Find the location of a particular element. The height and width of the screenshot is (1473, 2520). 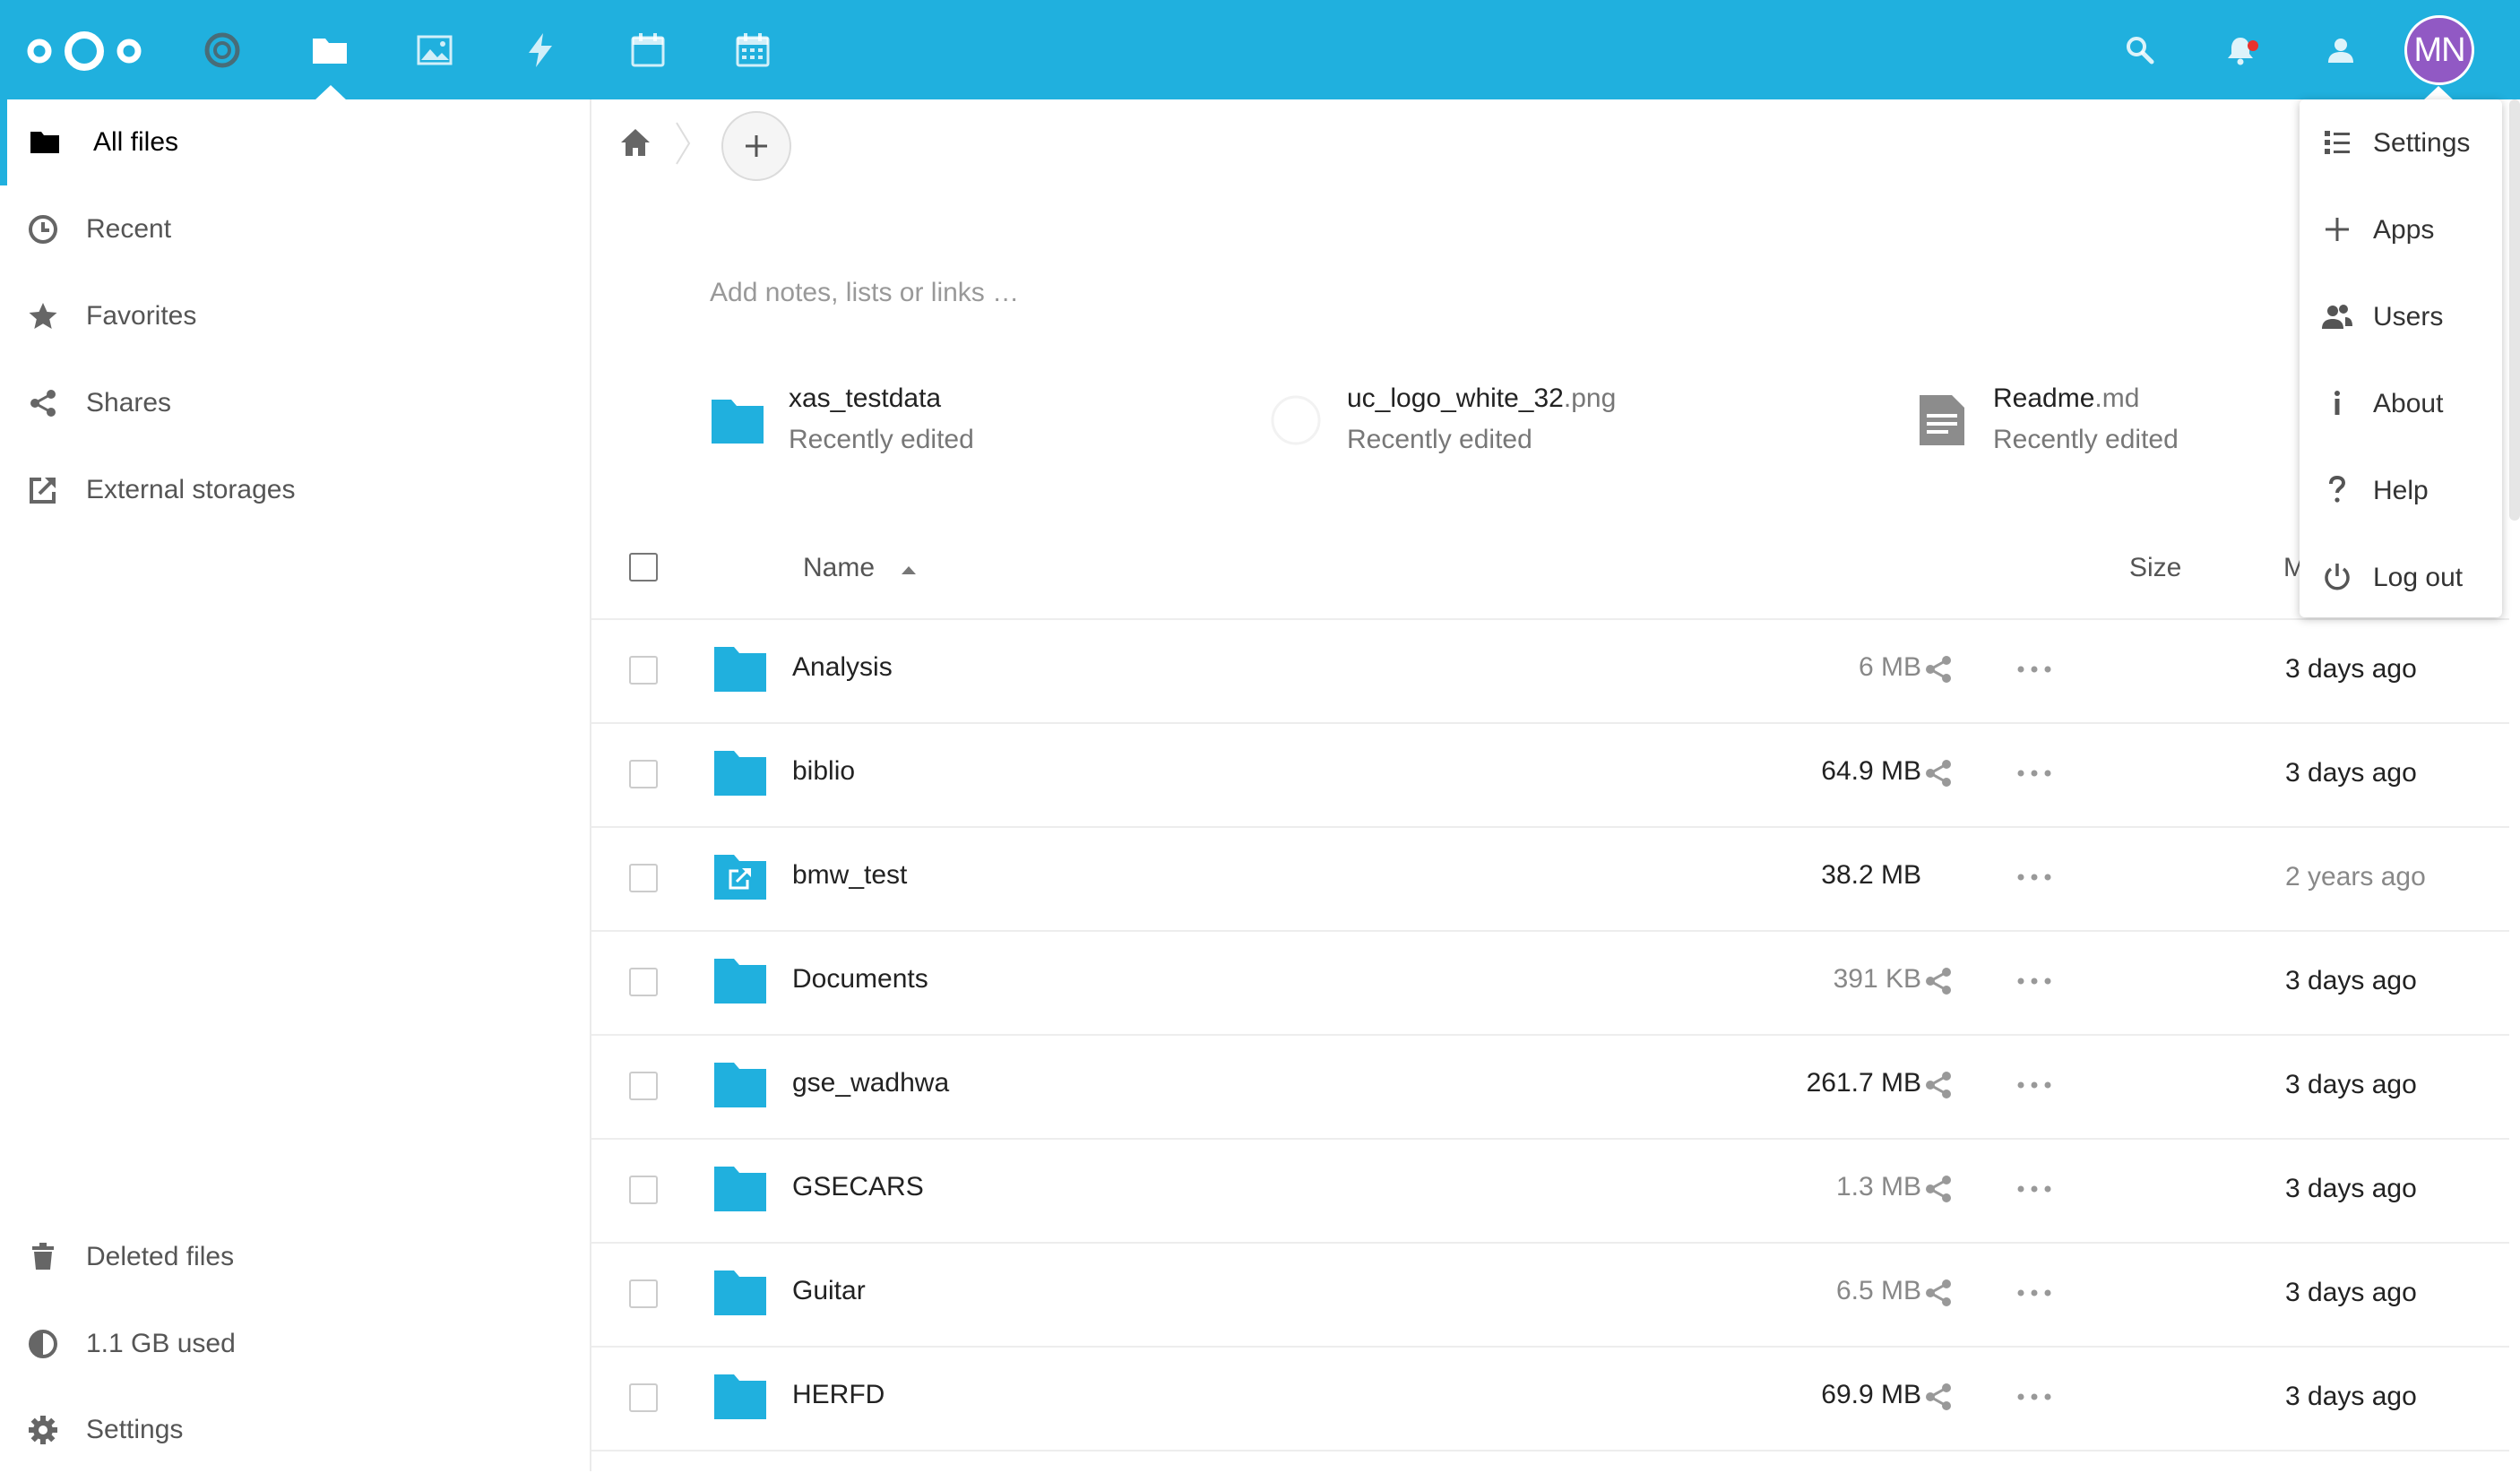

menu-item-users: Users is located at coordinates (2401, 316).